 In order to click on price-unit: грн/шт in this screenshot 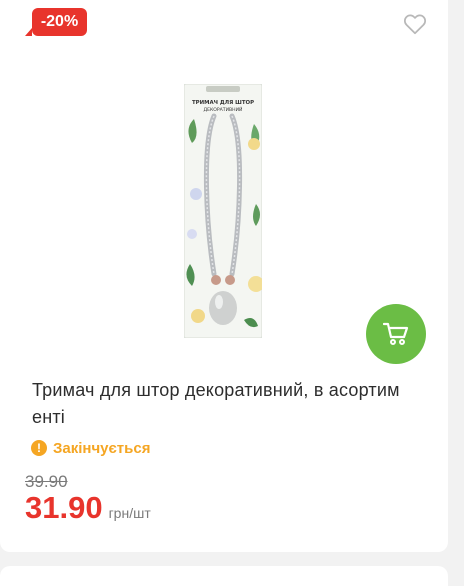, I will do `click(129, 513)`.